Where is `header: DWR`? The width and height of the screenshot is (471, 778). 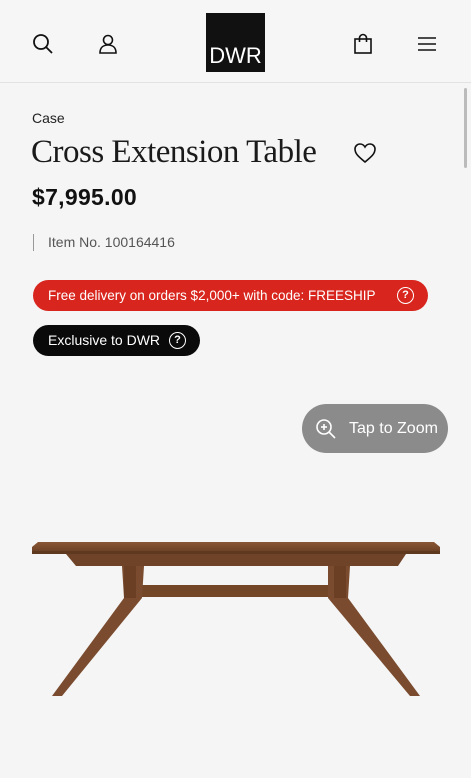 header: DWR is located at coordinates (235, 41).